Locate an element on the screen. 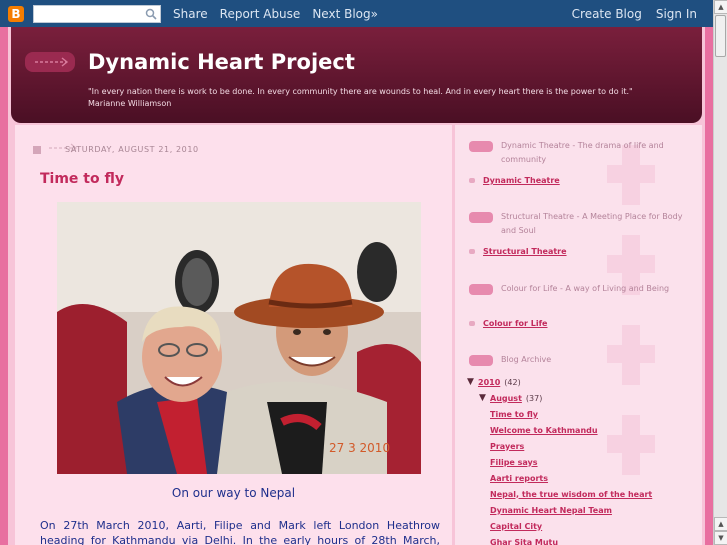 The width and height of the screenshot is (727, 545). archive-year-count: (42) is located at coordinates (512, 382).